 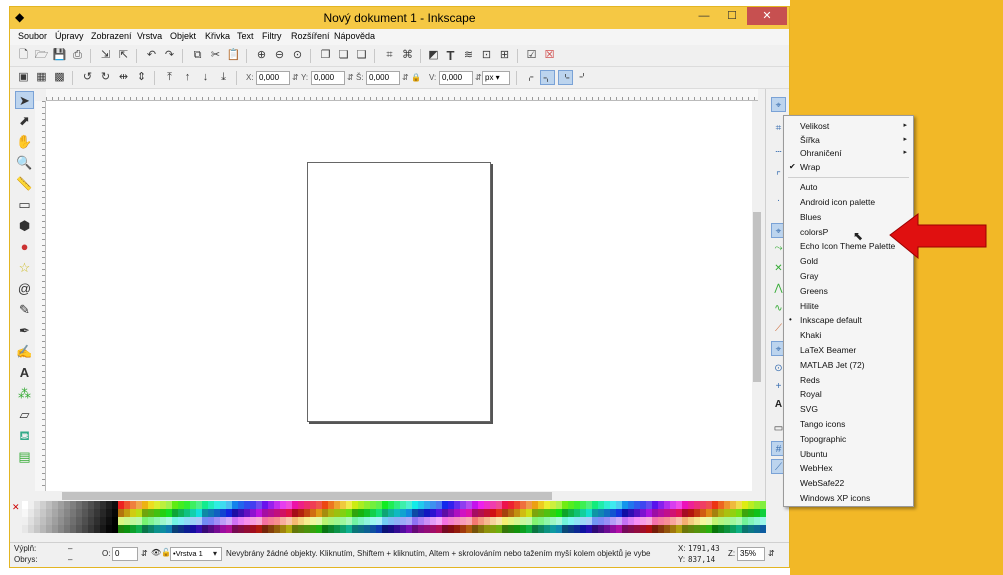 What do you see at coordinates (16, 507) in the screenshot?
I see `no-paint-icon: ✕` at bounding box center [16, 507].